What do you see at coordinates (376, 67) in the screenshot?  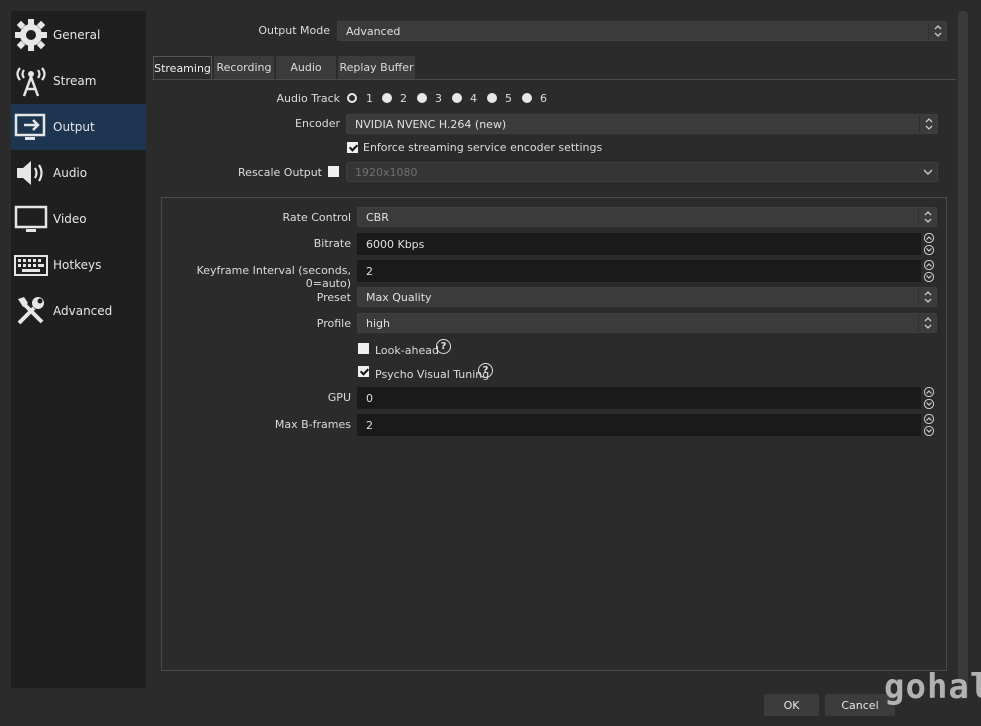 I see `tab-replay-buffer: Replay Buffer` at bounding box center [376, 67].